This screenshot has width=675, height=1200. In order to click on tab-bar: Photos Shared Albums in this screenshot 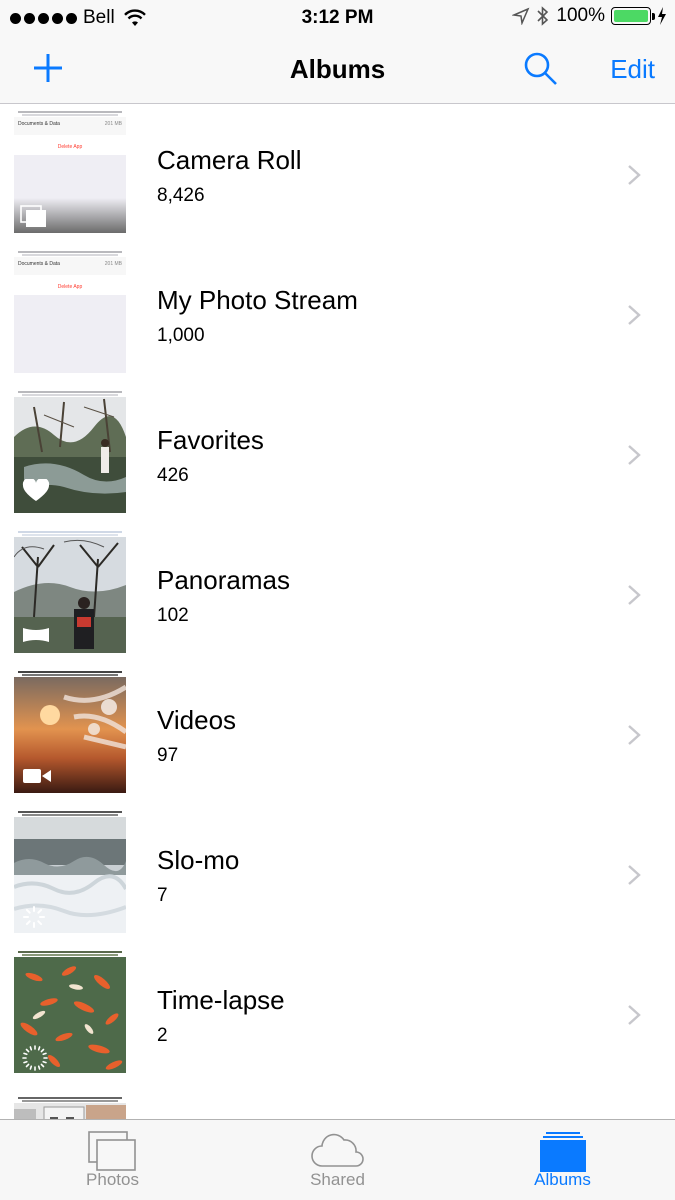, I will do `click(337, 1159)`.